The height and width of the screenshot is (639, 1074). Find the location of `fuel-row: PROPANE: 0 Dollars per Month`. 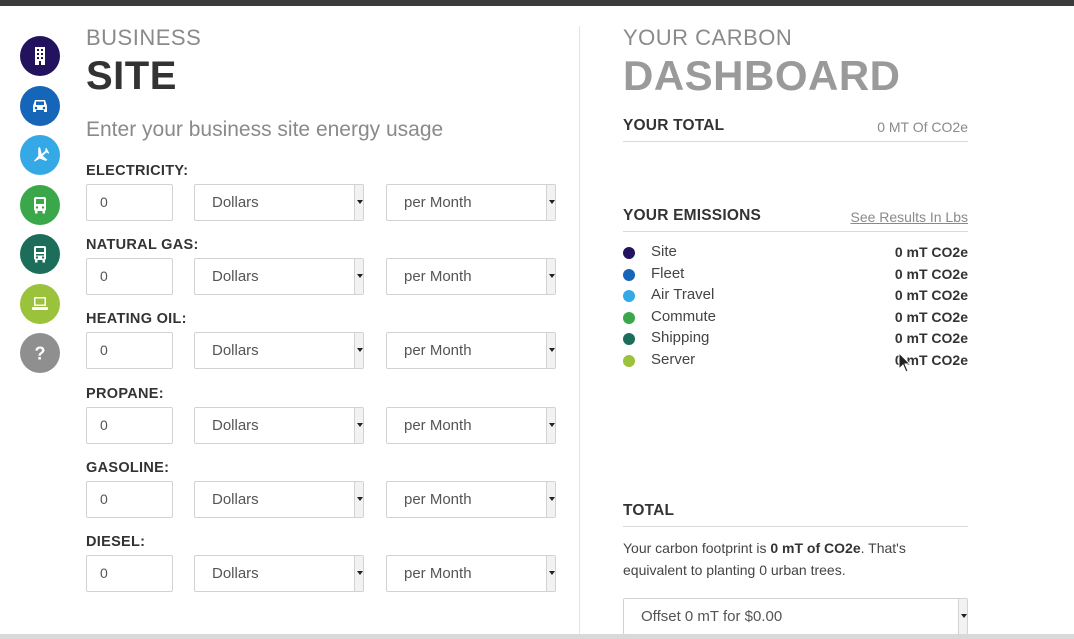

fuel-row: PROPANE: 0 Dollars per Month is located at coordinates (326, 413).